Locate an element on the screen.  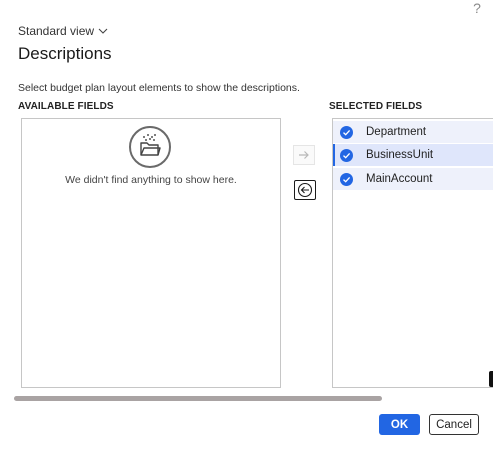
cancel-button: Cancel is located at coordinates (454, 424).